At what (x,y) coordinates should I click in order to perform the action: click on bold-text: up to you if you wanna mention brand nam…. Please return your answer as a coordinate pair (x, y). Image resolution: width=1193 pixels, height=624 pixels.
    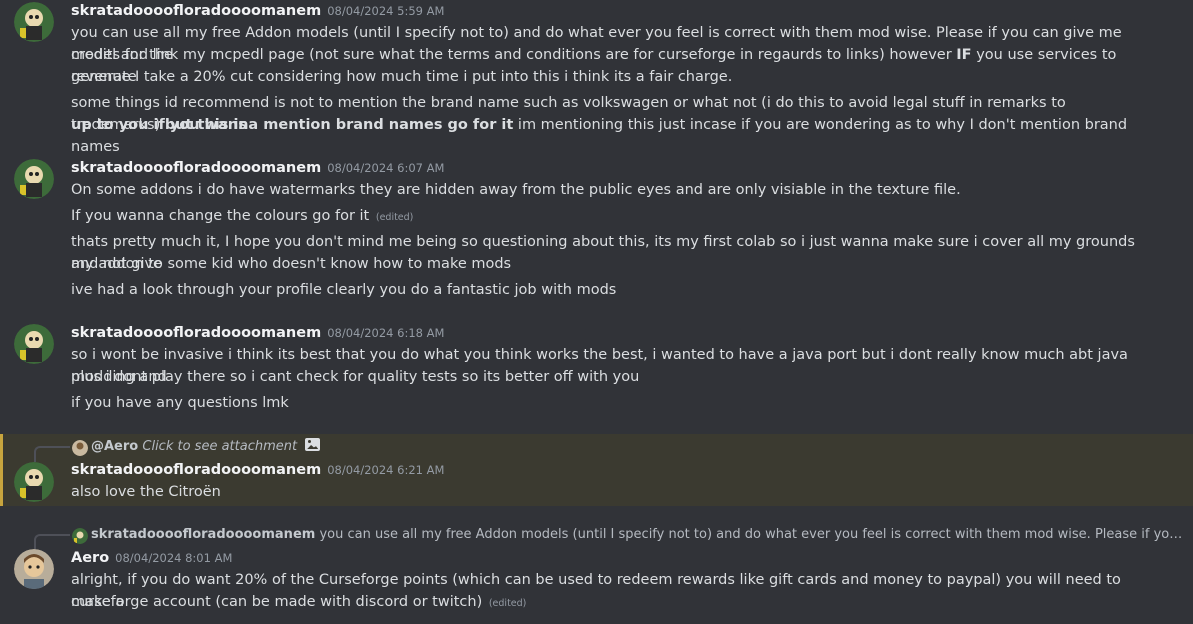
    Looking at the image, I should click on (292, 125).